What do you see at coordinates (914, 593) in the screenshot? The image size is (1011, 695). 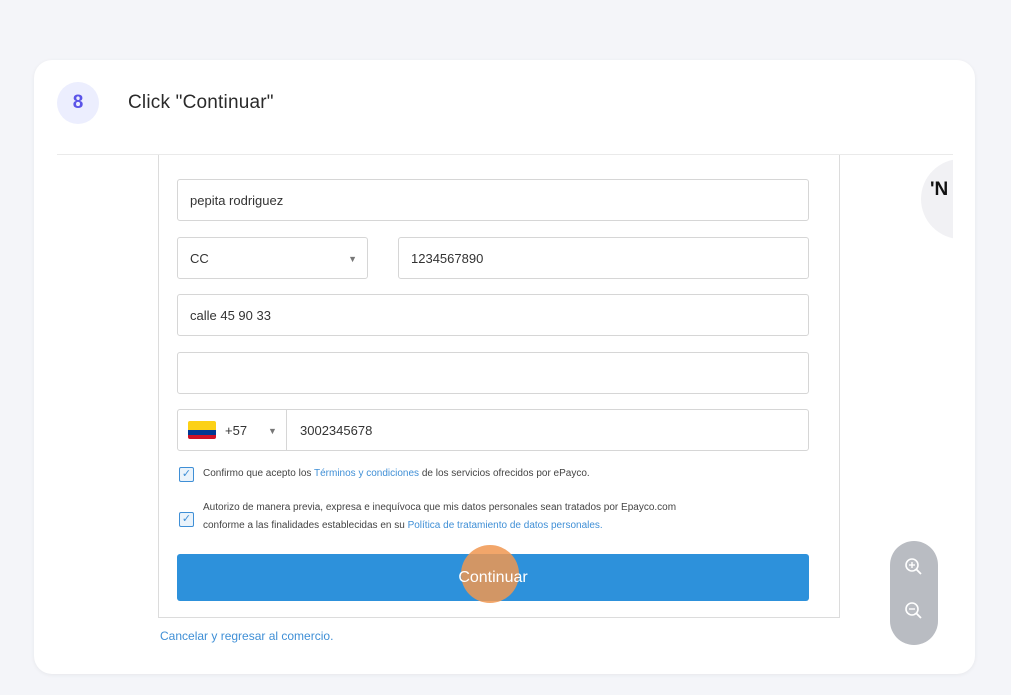 I see `zoom-controls` at bounding box center [914, 593].